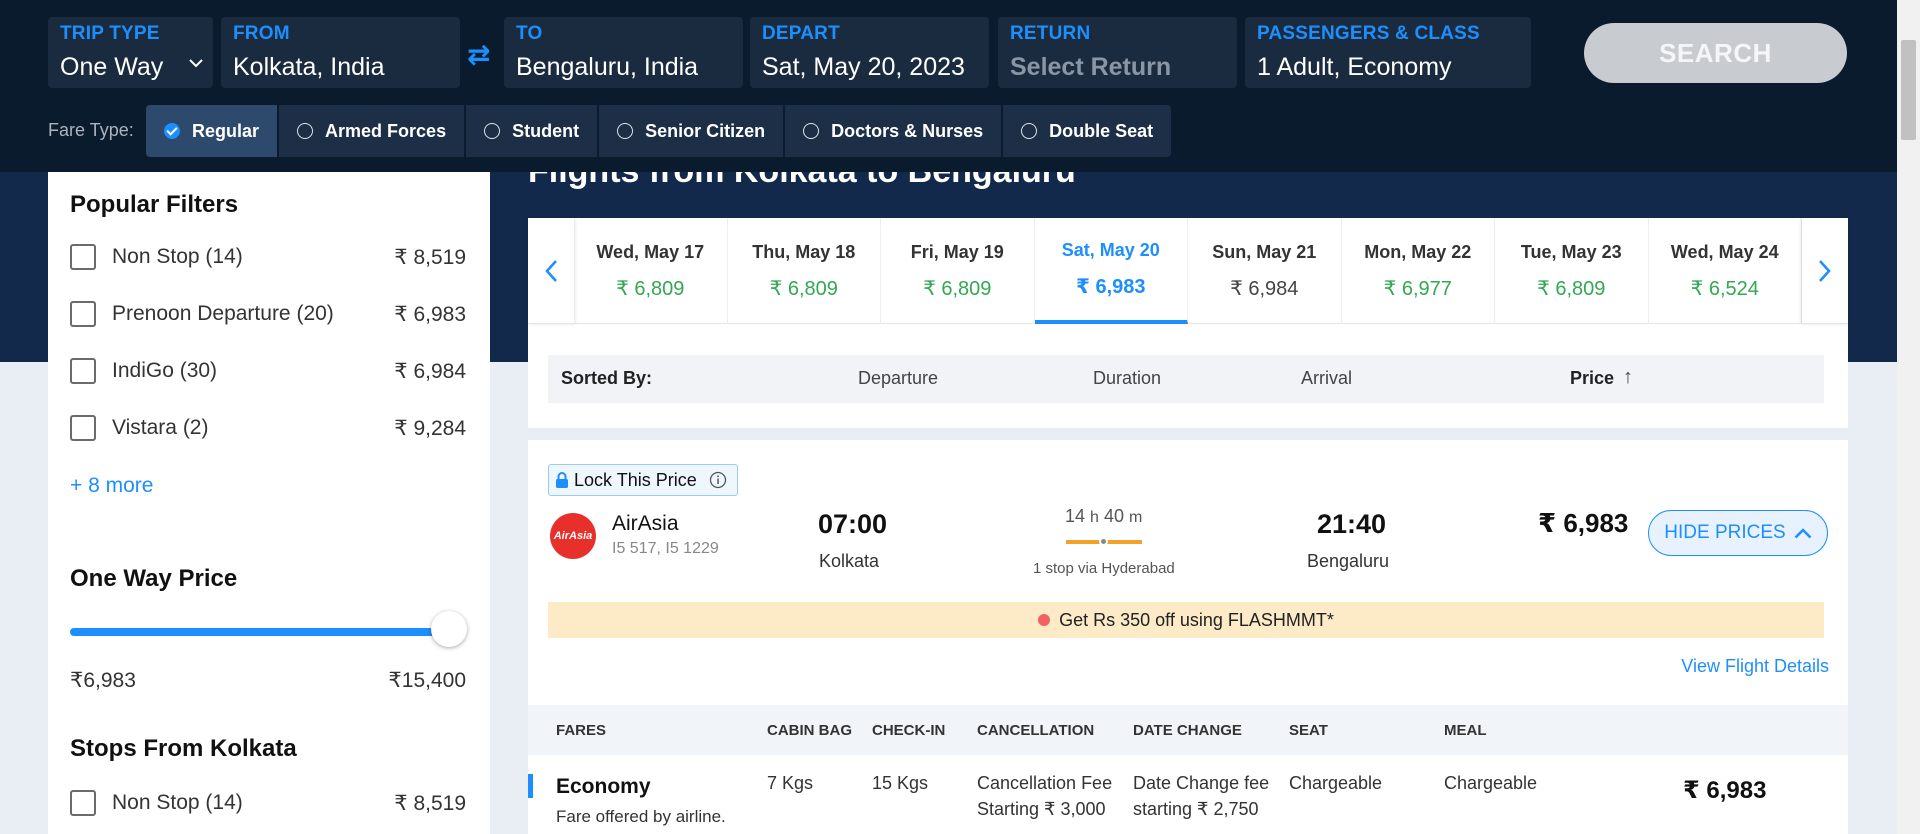 This screenshot has width=1920, height=834. I want to click on date-cell: Tue, May 23 ₹ 6,809, so click(1572, 271).